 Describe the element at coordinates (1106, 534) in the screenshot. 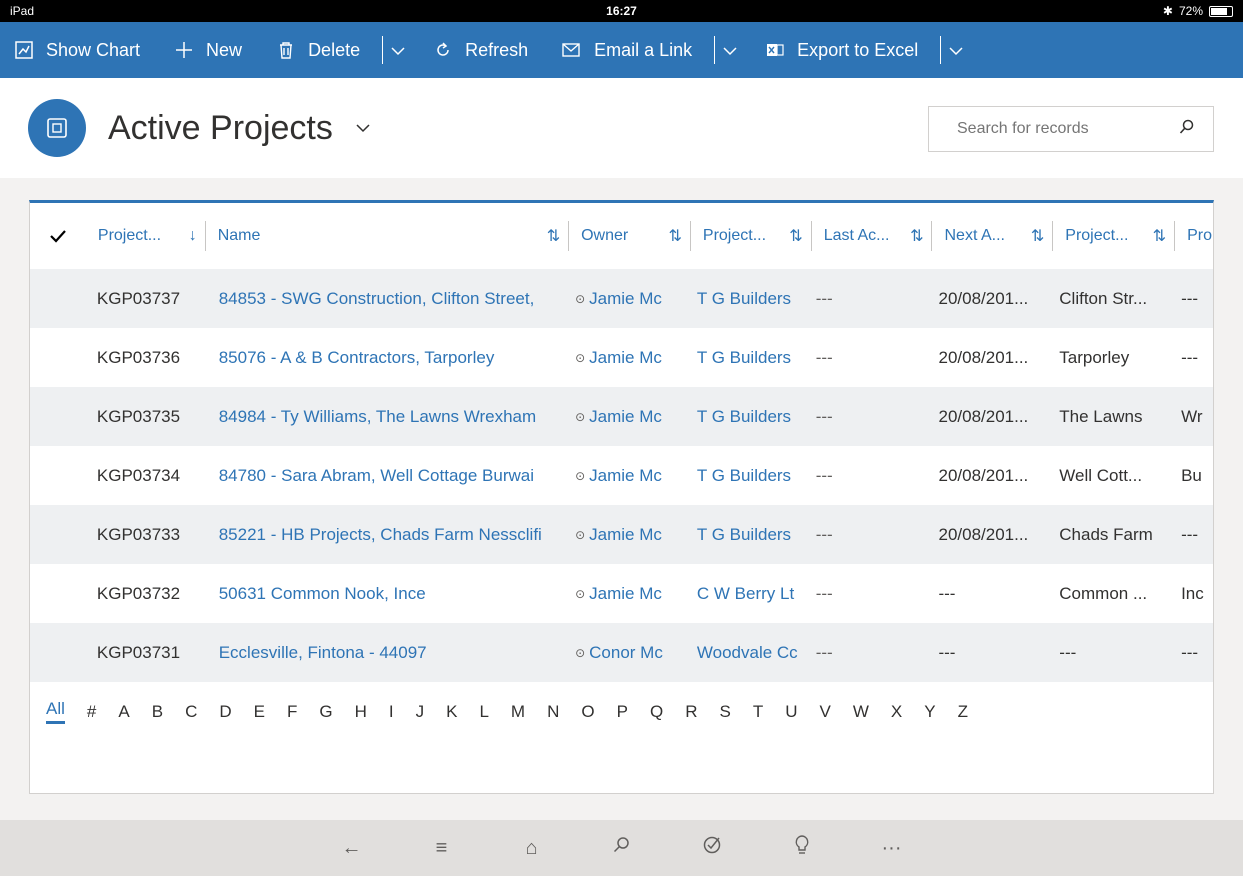

I see `project-site-cell: Chads Farm` at that location.